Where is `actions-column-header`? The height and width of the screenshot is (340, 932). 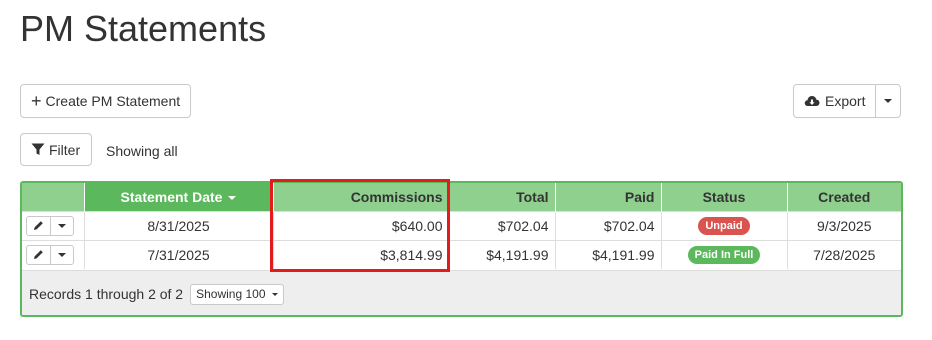
actions-column-header is located at coordinates (53, 197).